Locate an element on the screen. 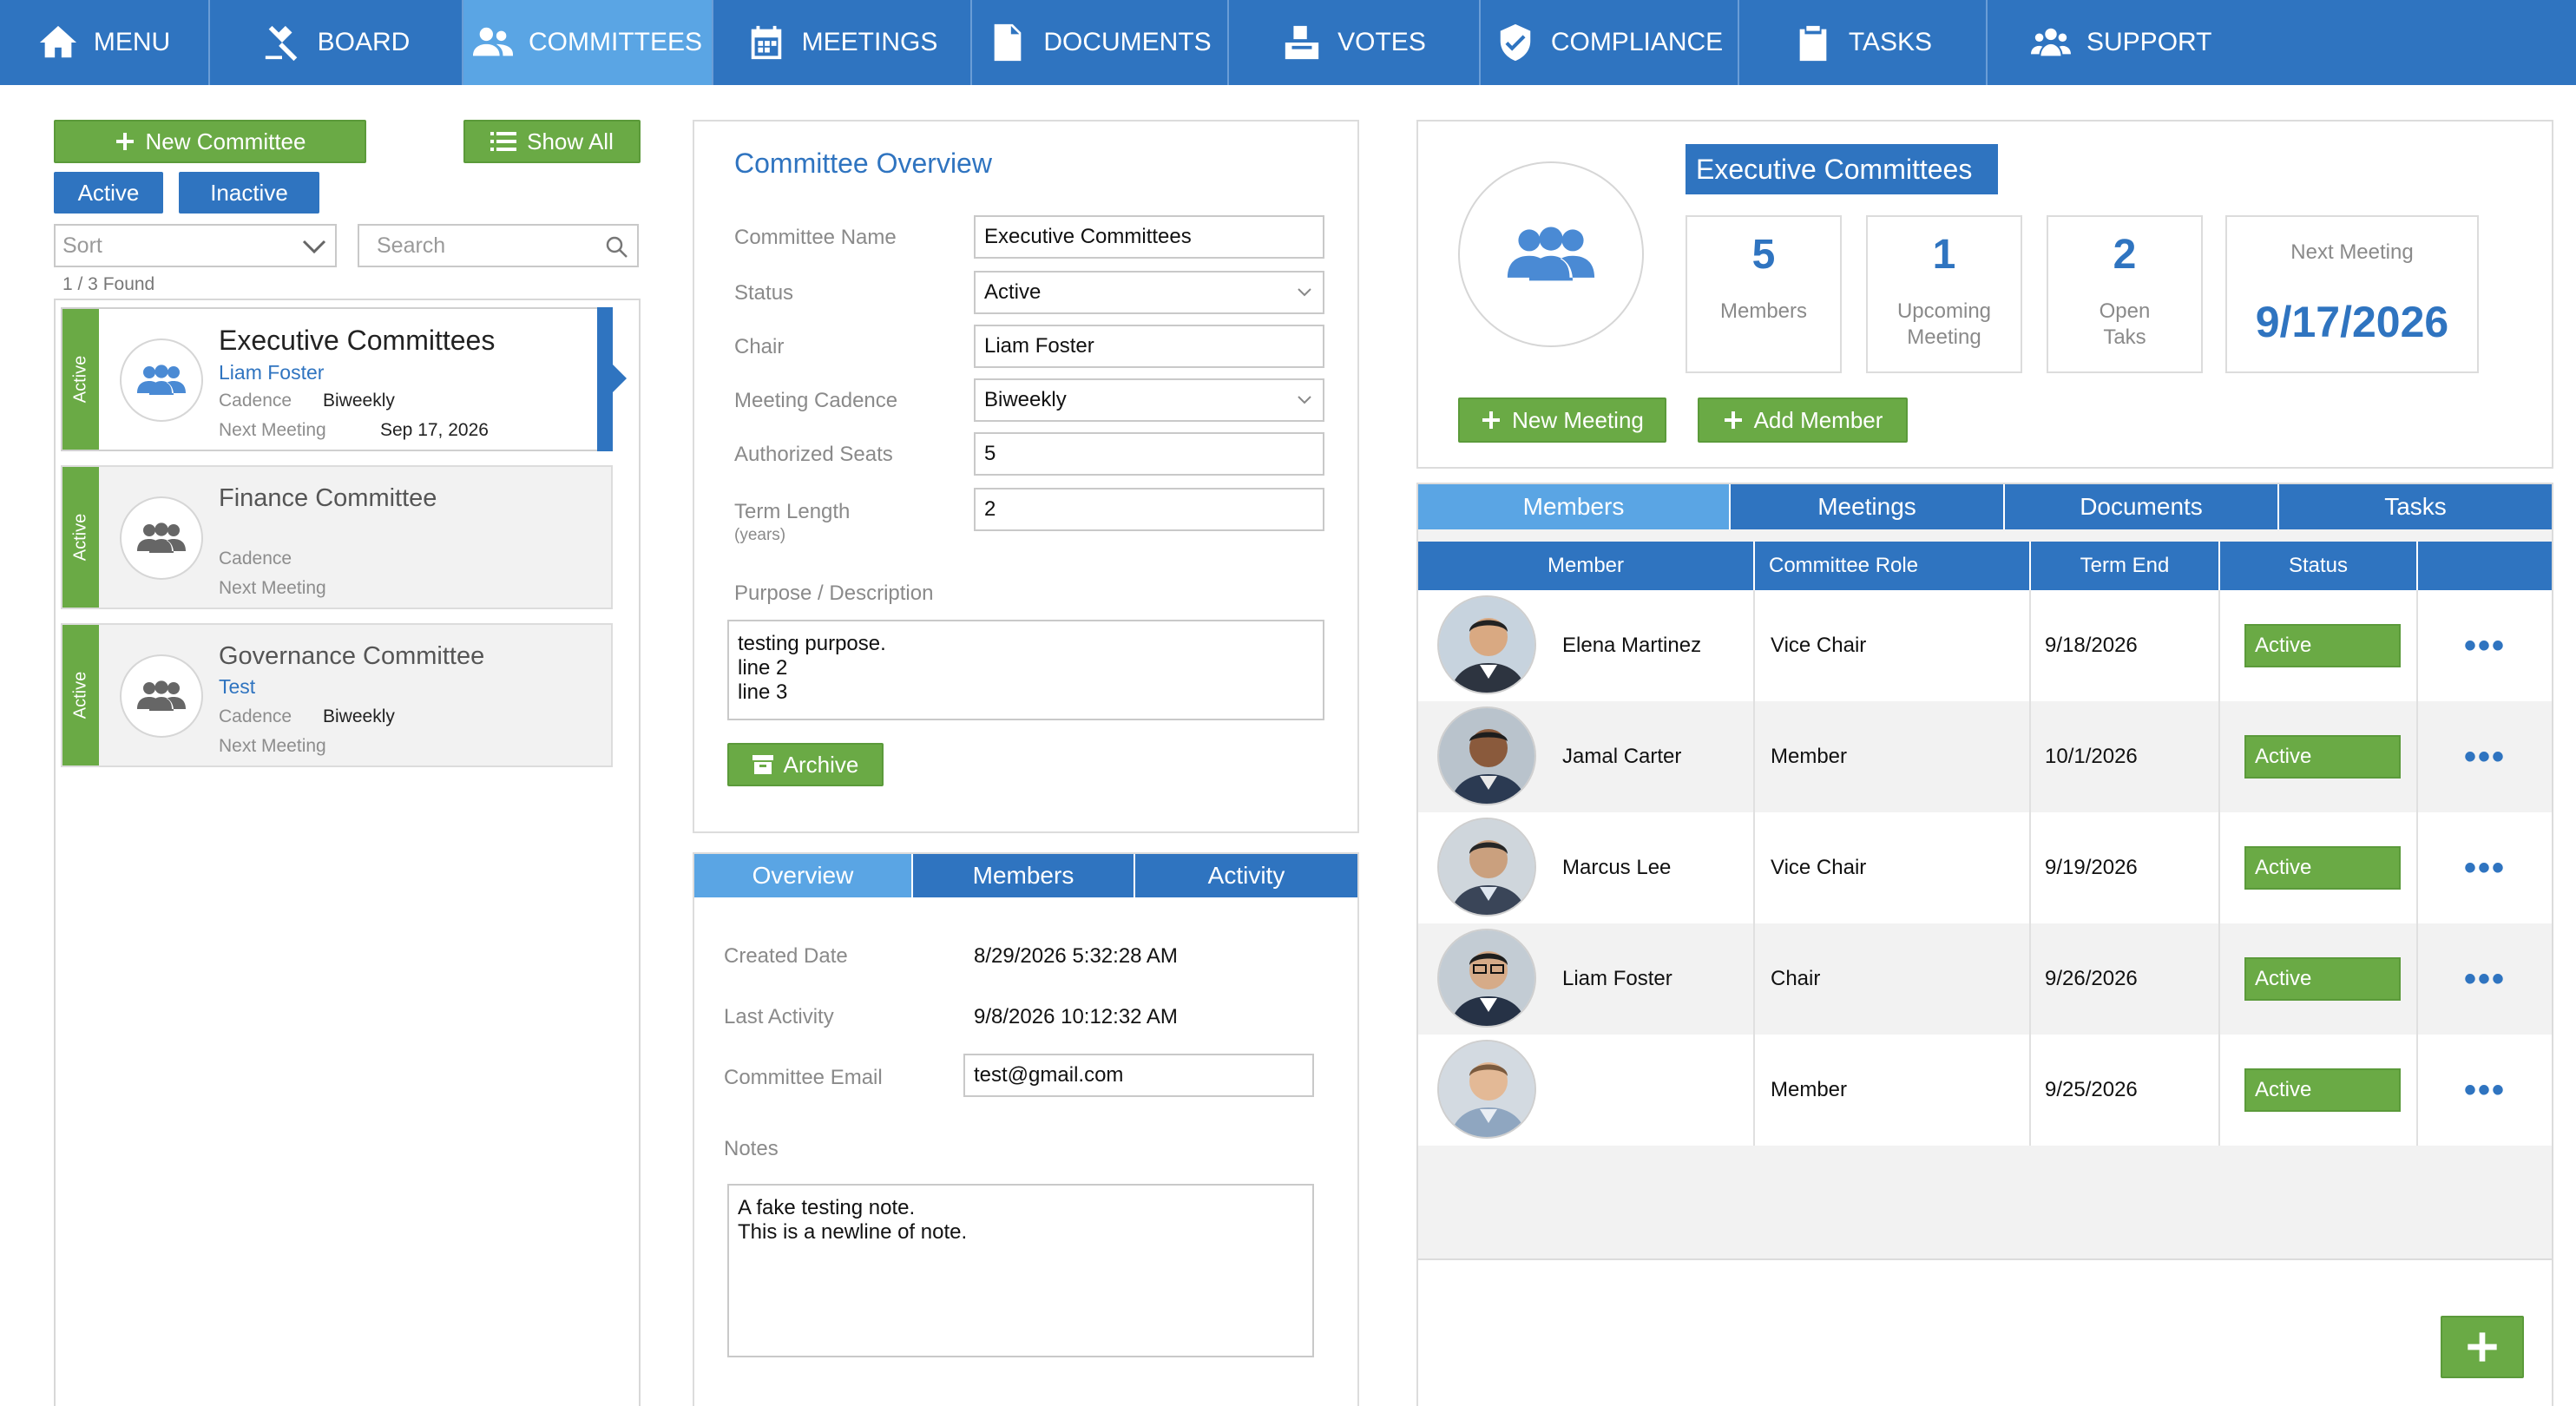 This screenshot has height=1406, width=2576. nav-label: DOCUMENTS is located at coordinates (1127, 42).